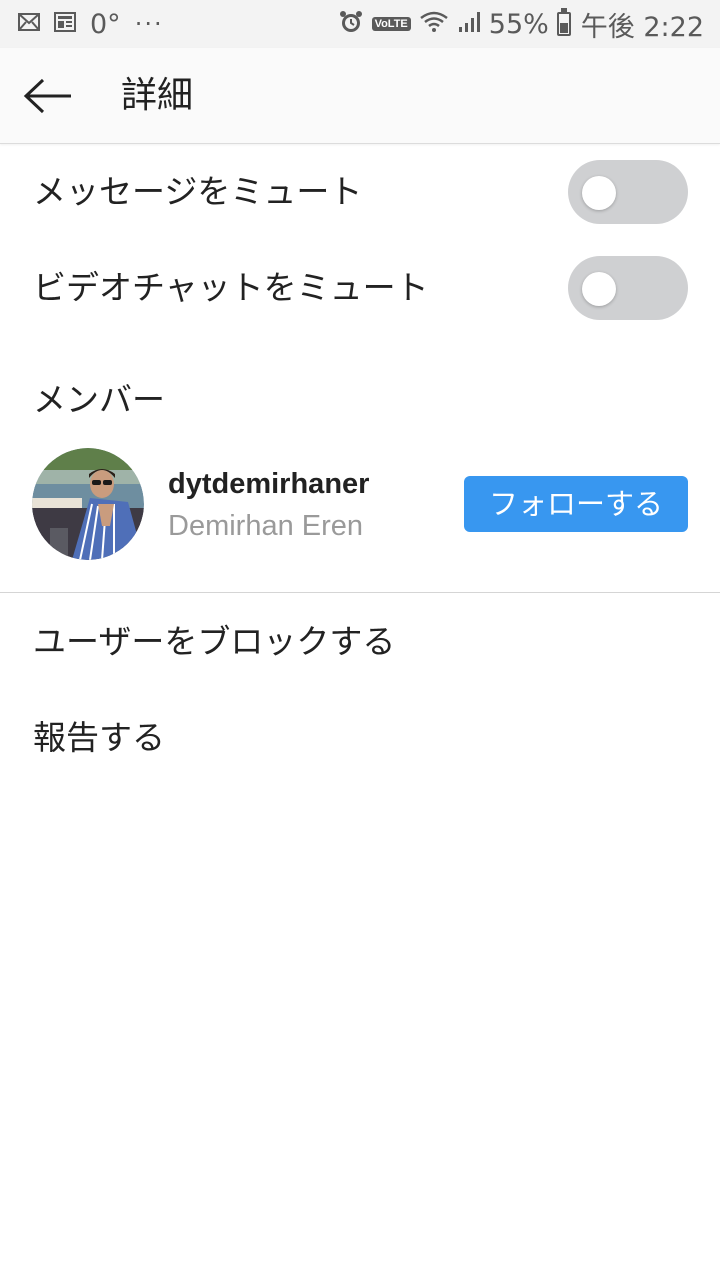 Image resolution: width=720 pixels, height=1280 pixels. Describe the element at coordinates (29, 24) in the screenshot. I see `mail-icon` at that location.